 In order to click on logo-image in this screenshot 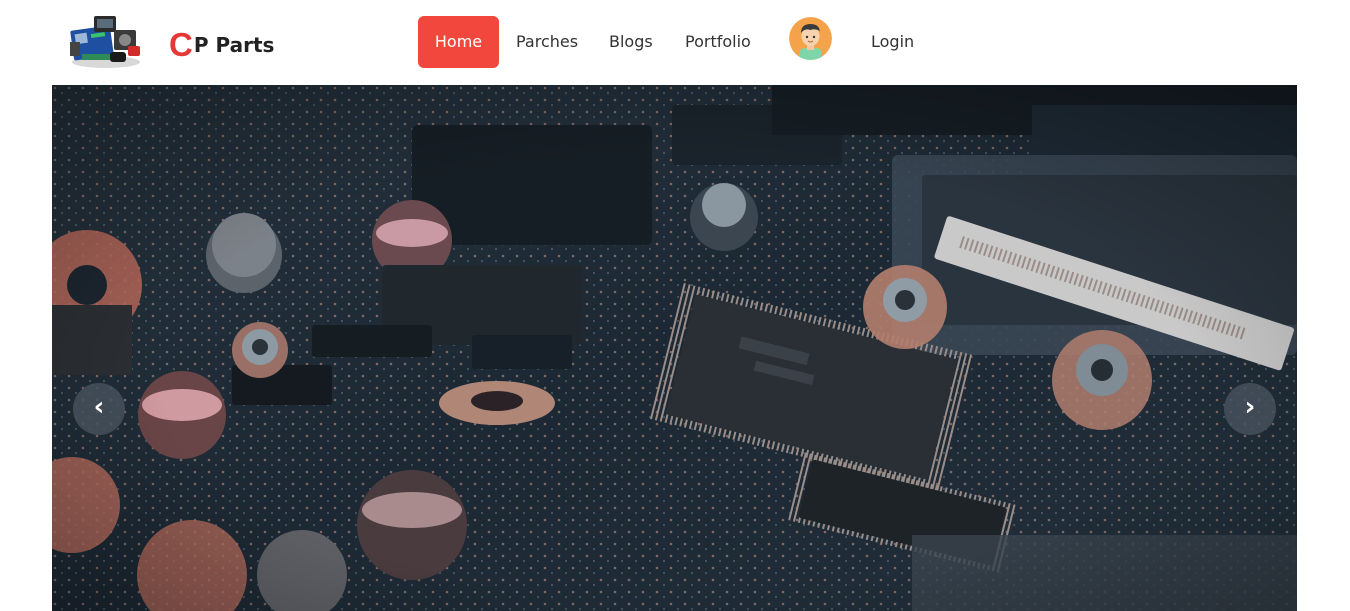, I will do `click(106, 41)`.